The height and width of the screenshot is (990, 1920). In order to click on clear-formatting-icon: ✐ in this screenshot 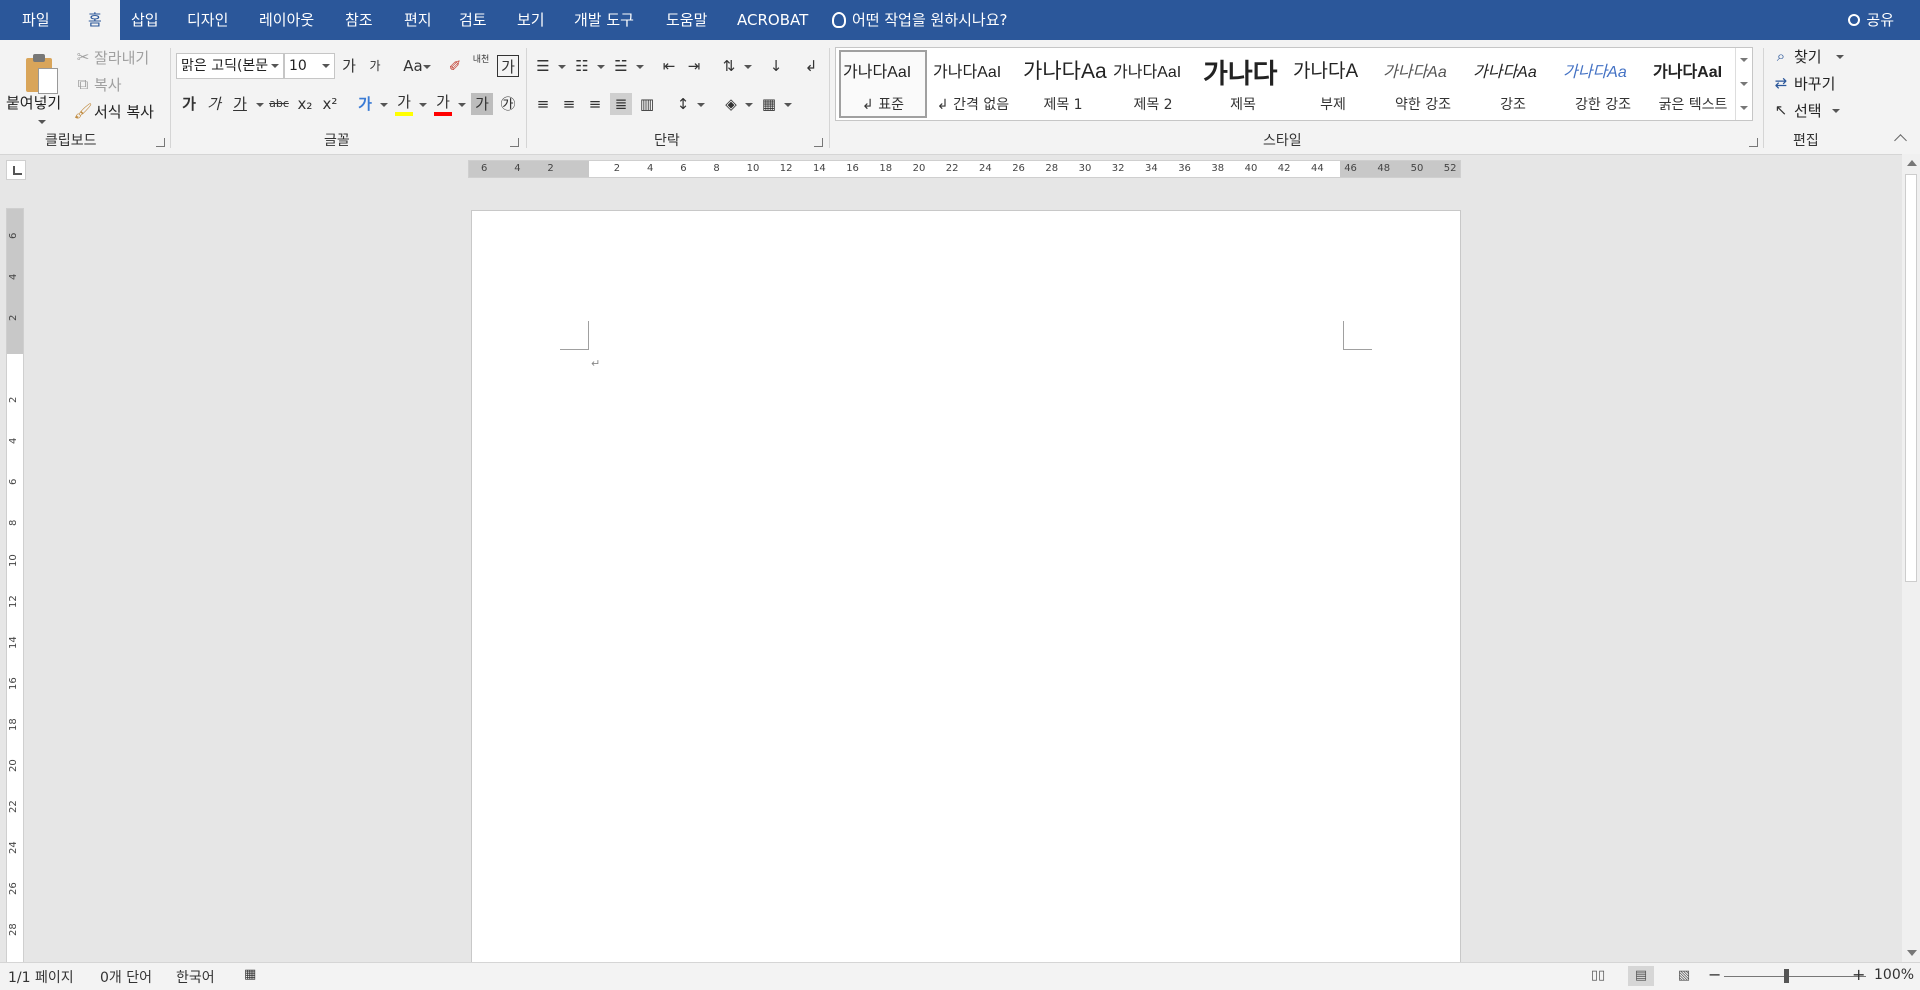, I will do `click(455, 66)`.